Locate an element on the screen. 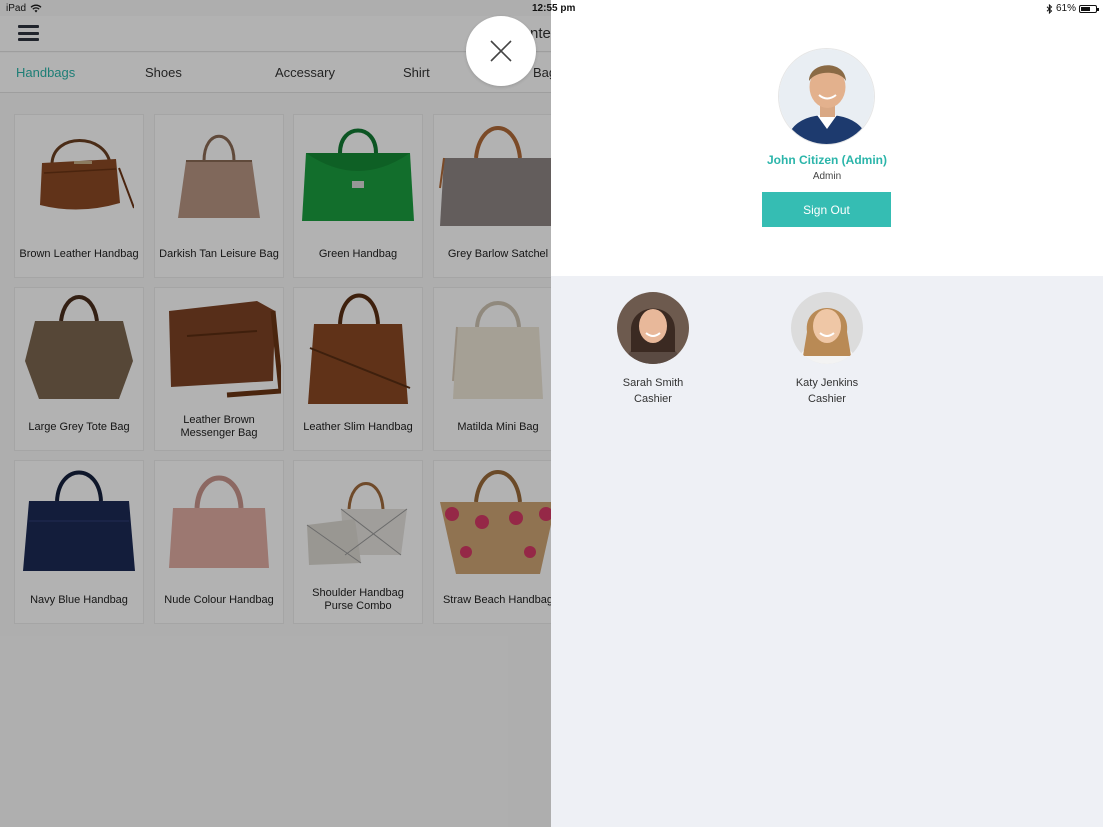  user-role: Admin is located at coordinates (827, 176).